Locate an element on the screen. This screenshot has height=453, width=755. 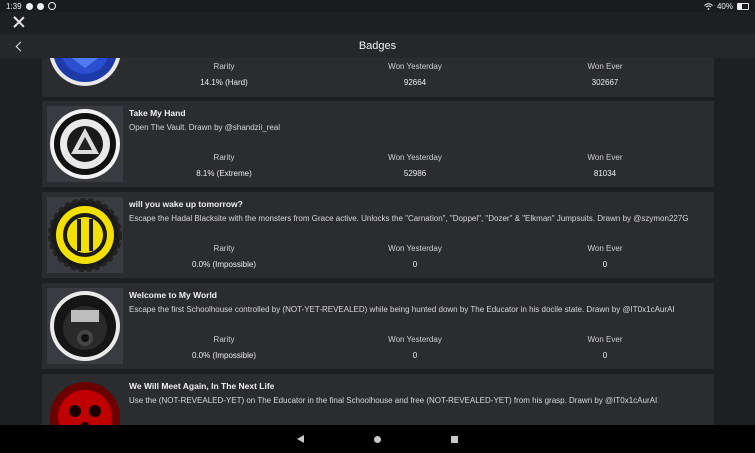
nav-recents-icon is located at coordinates (454, 439).